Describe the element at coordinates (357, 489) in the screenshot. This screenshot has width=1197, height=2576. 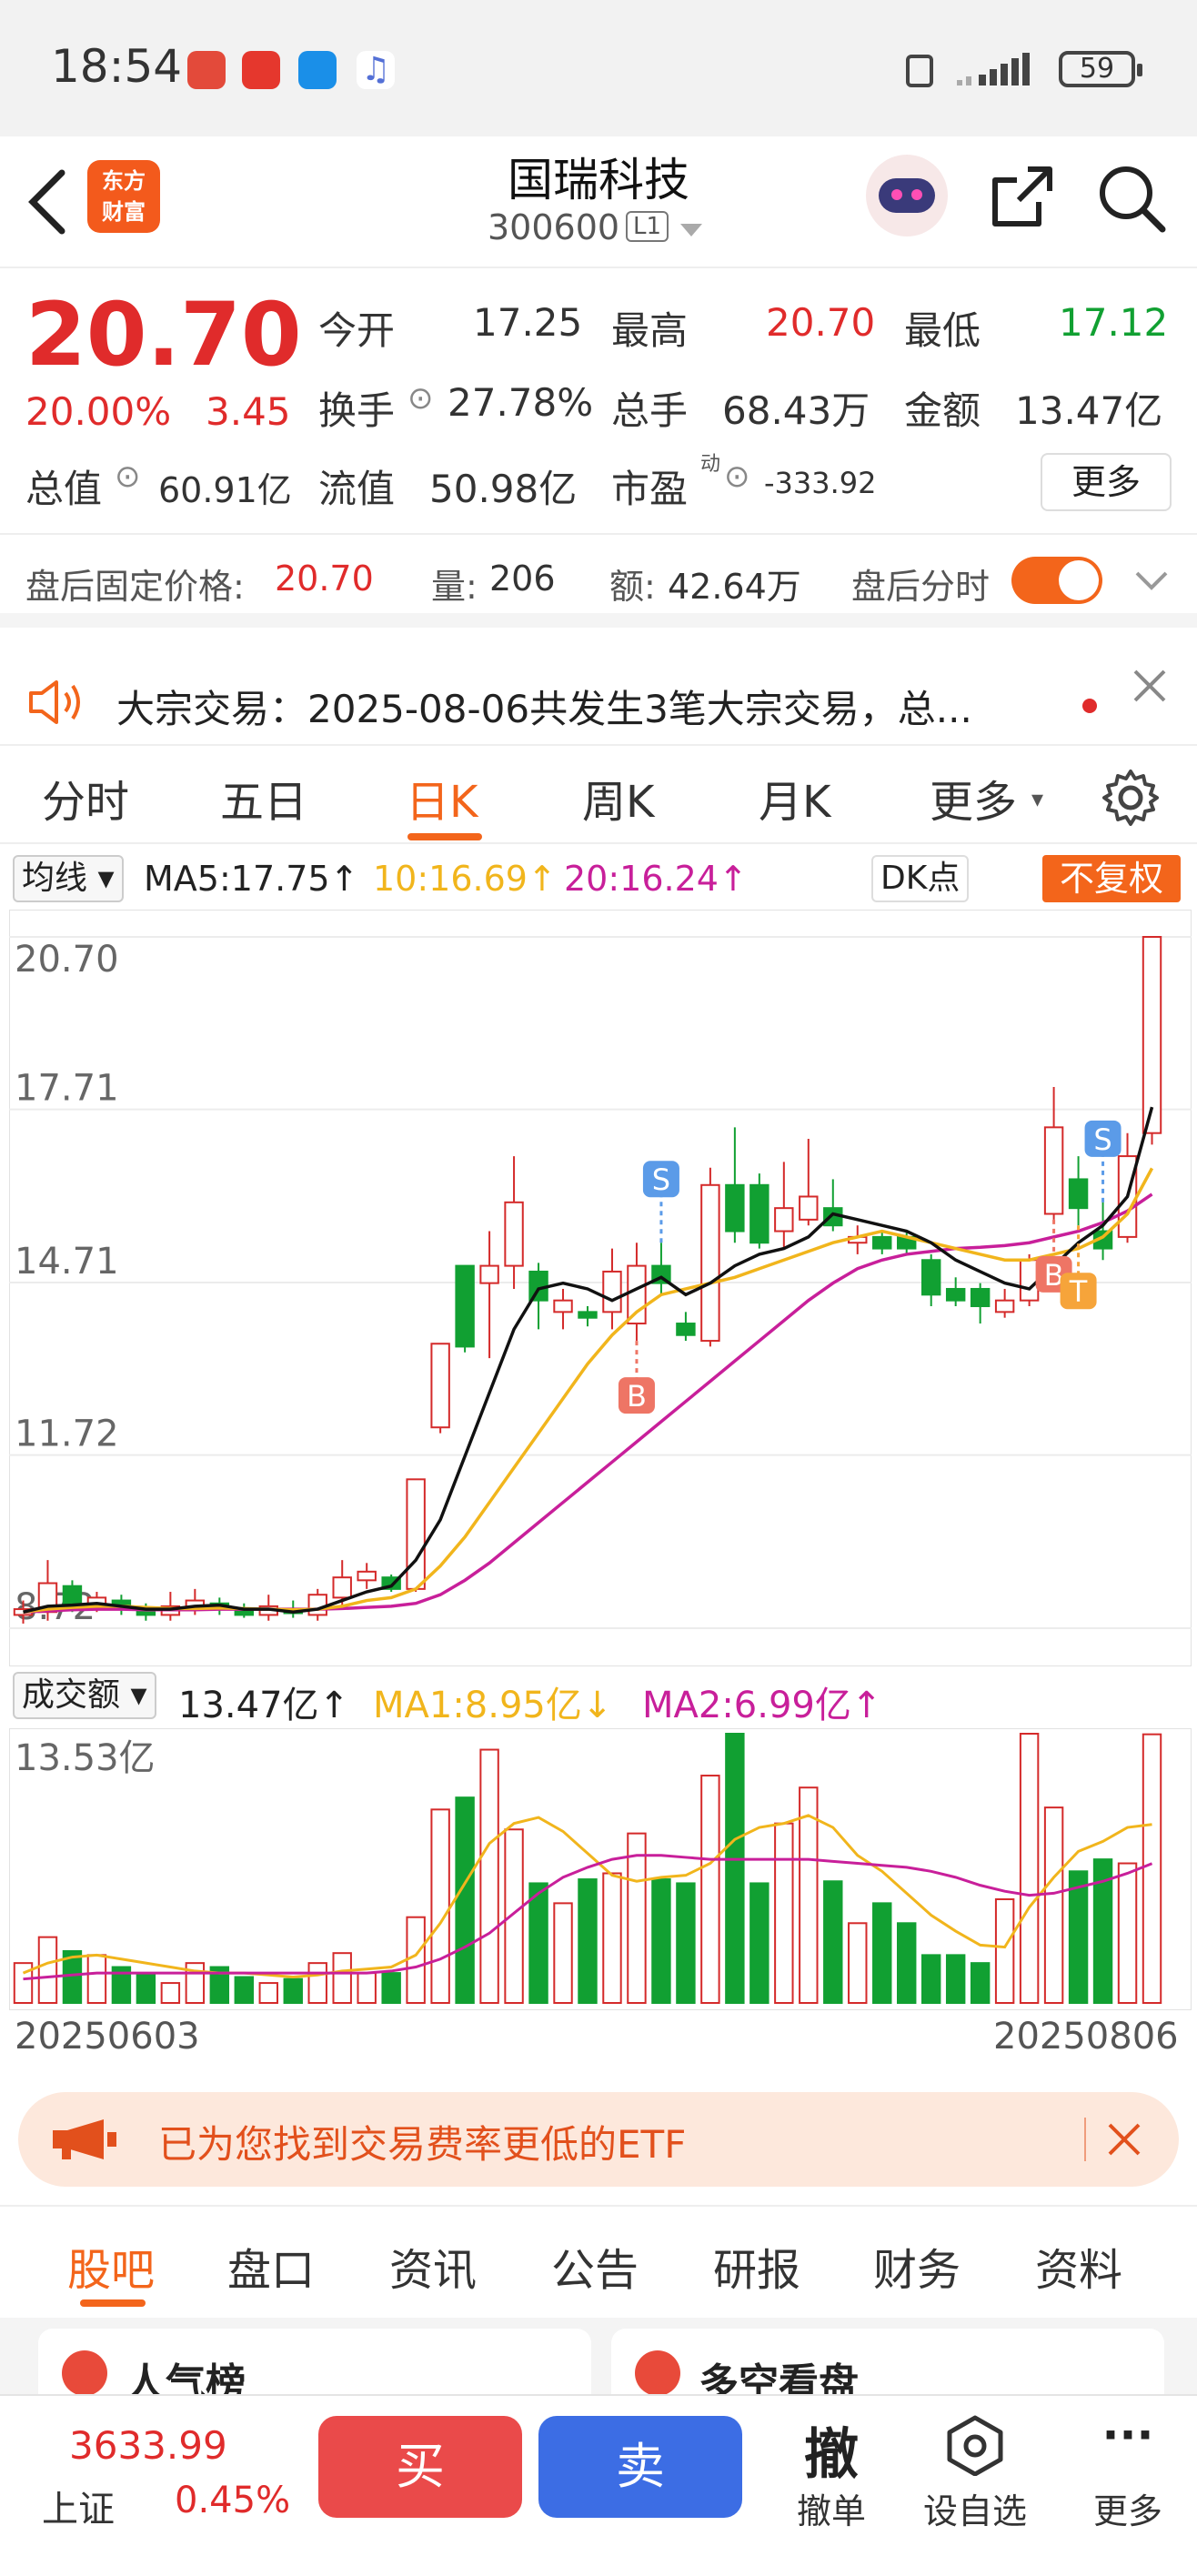
I see `float-label: 流值` at that location.